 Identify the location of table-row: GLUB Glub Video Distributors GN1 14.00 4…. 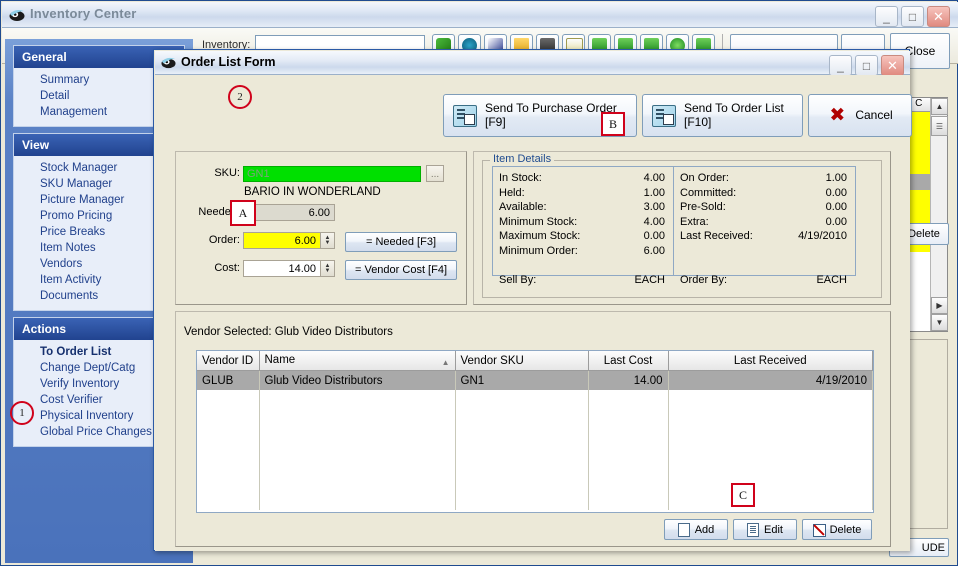
(535, 380).